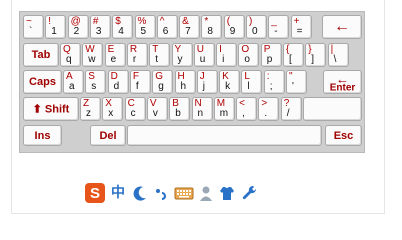 The width and height of the screenshot is (402, 240). I want to click on key-r2-3: Rr, so click(137, 55).